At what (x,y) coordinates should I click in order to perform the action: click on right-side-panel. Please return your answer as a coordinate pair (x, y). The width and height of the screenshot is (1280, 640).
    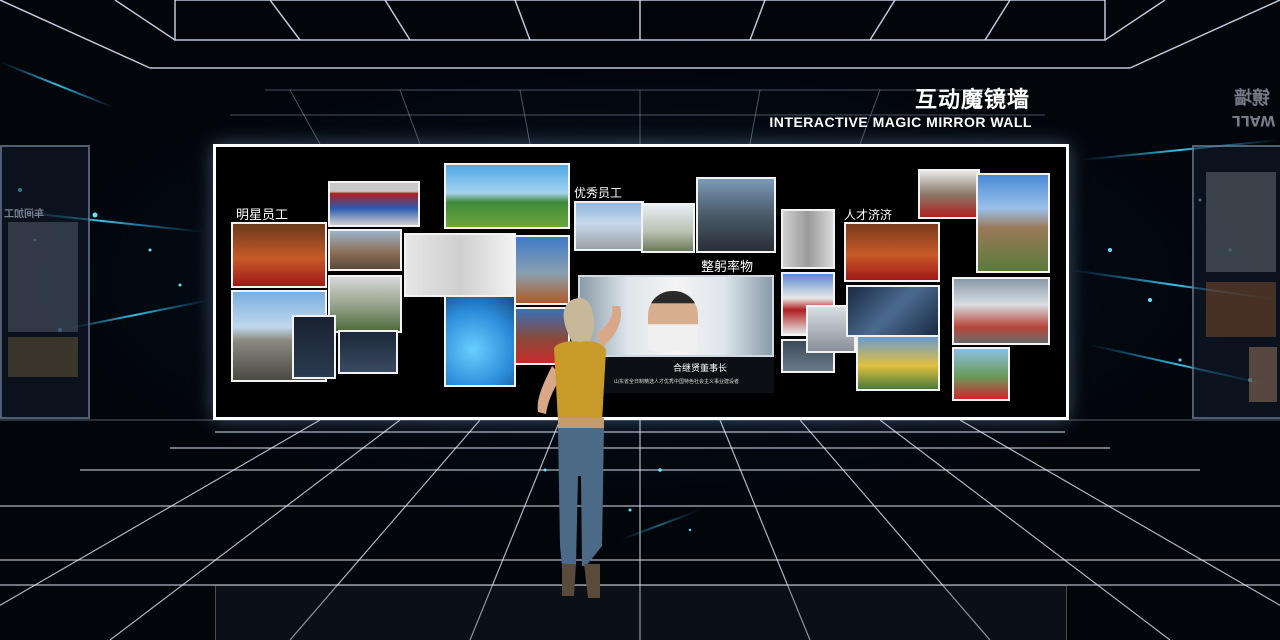
    Looking at the image, I should click on (1236, 282).